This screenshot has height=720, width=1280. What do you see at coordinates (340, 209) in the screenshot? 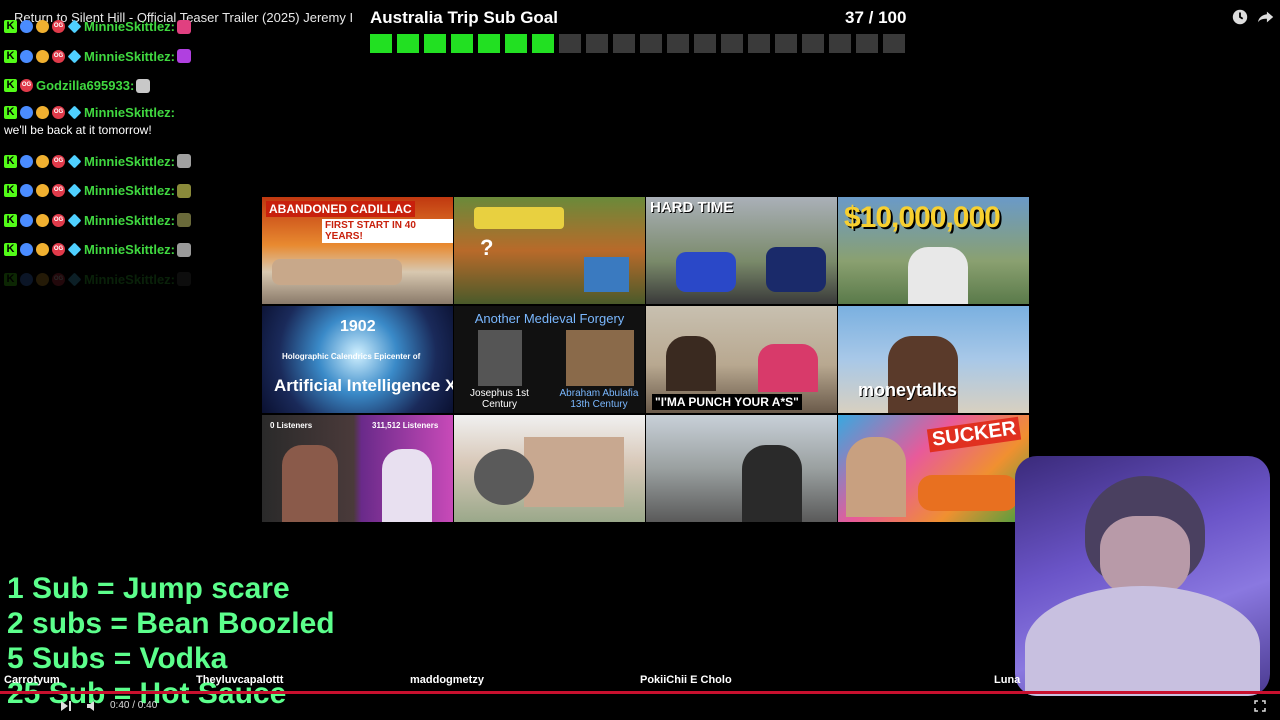
I see `thumbnail-caption: ABANDONED CADILLAC` at bounding box center [340, 209].